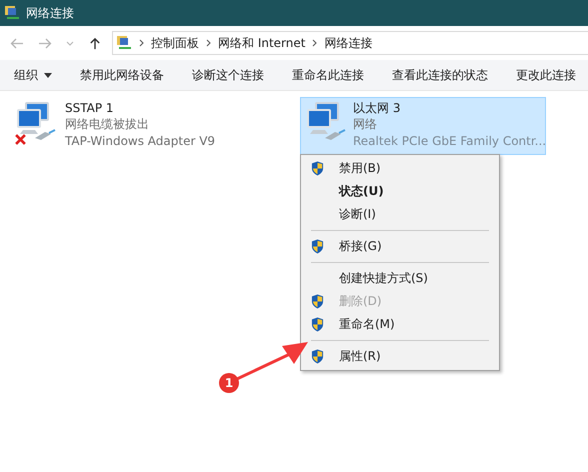 The width and height of the screenshot is (588, 472). I want to click on window-title: 网络连接, so click(50, 13).